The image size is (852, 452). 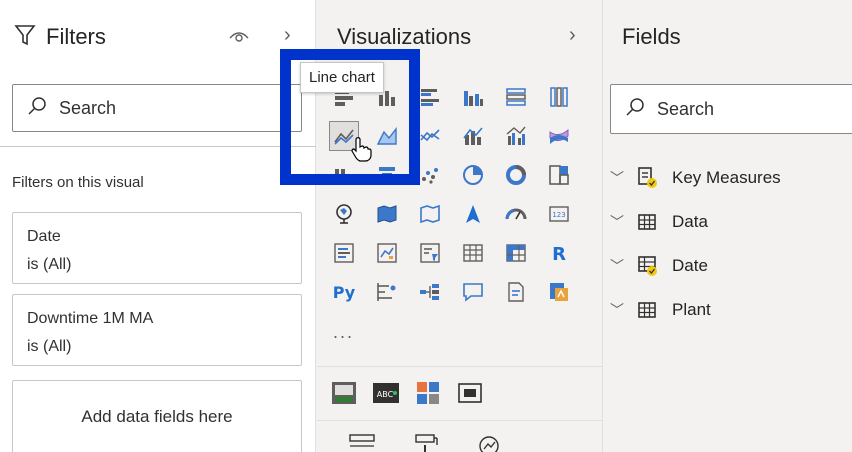 I want to click on add-fields-label: Add data fields here, so click(x=157, y=416).